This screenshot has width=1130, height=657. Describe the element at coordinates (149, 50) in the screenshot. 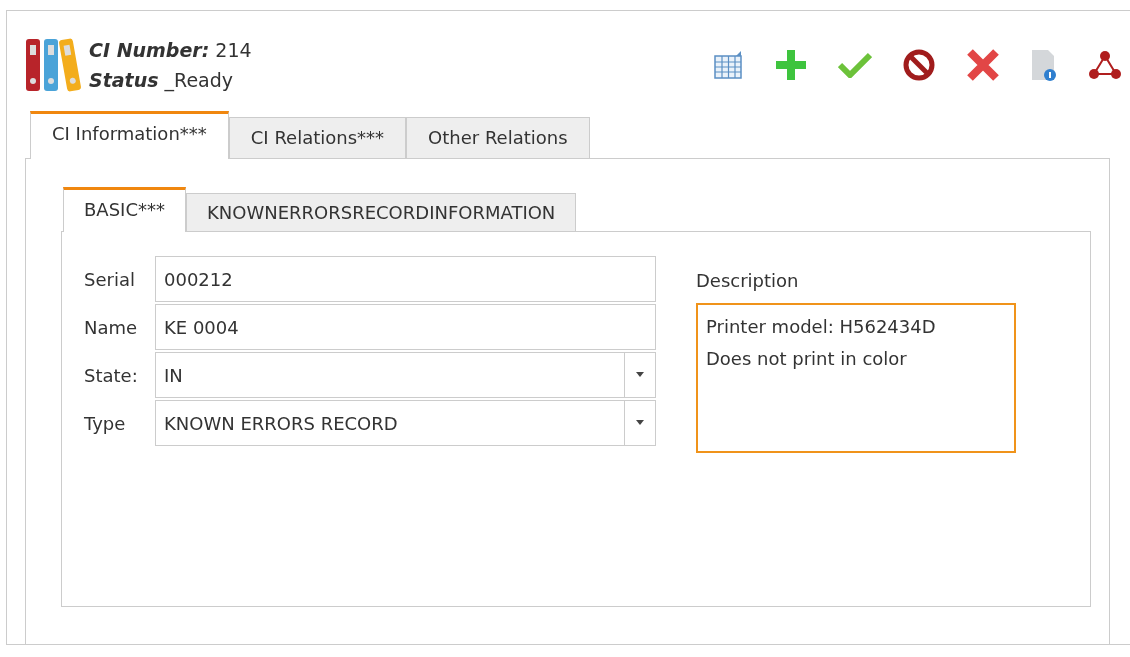

I see `ci-number-label: CI Number:` at that location.